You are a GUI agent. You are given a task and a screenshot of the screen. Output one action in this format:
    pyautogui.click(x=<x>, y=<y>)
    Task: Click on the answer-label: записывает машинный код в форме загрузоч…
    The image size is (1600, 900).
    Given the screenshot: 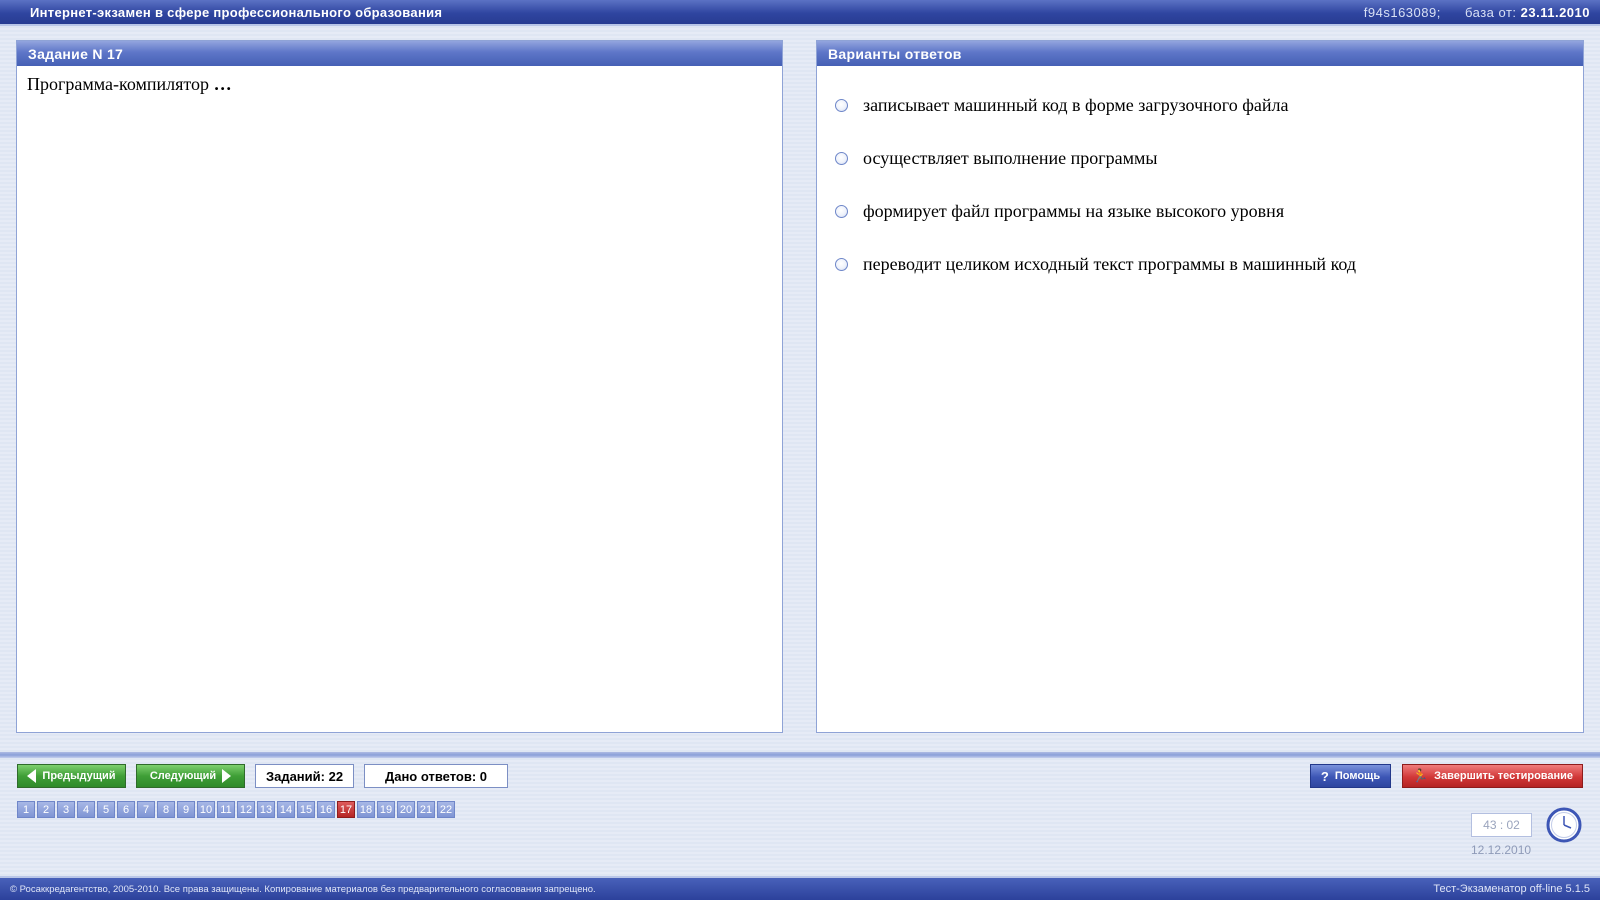 What is the action you would take?
    pyautogui.click(x=1076, y=105)
    